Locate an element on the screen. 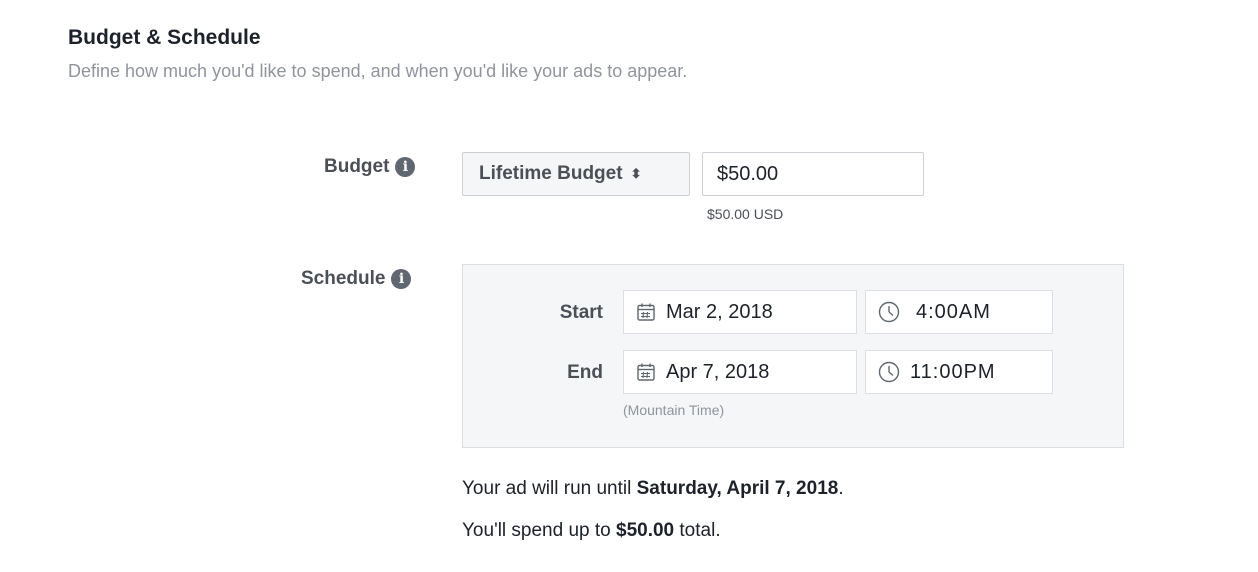 This screenshot has width=1258, height=572. end-date-field: Apr 7, 2018 is located at coordinates (740, 372).